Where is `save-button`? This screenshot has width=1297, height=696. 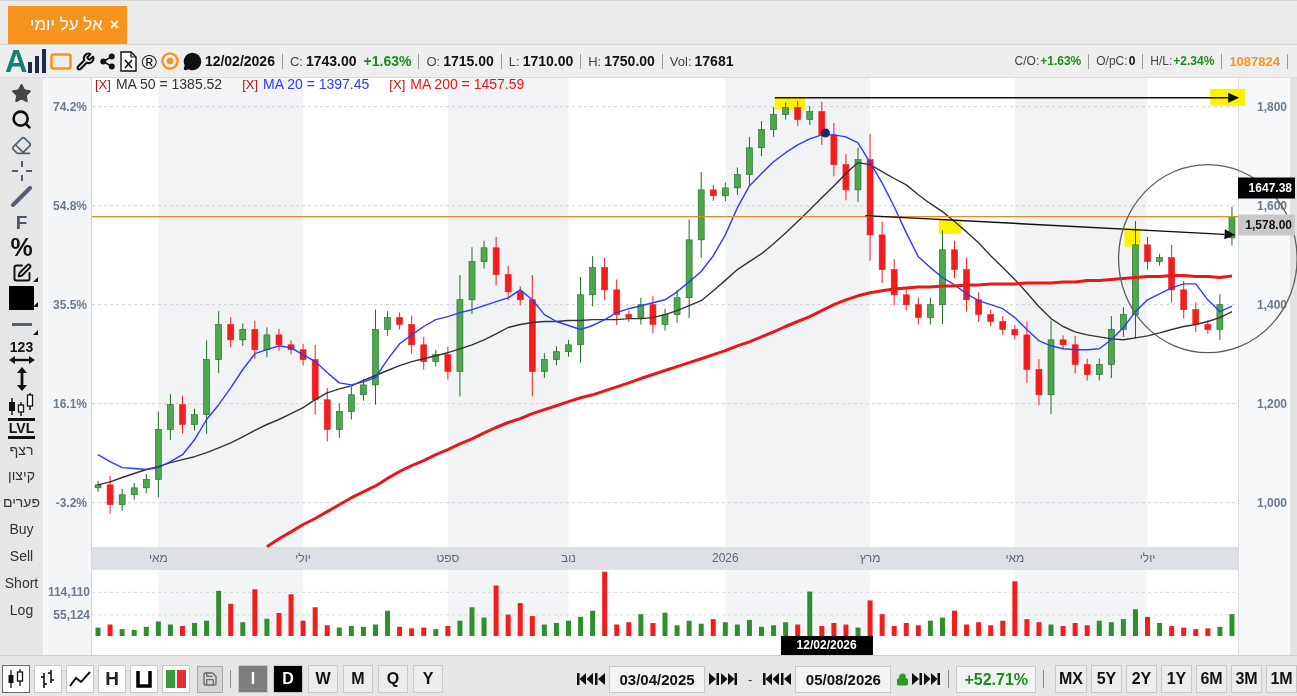
save-button is located at coordinates (210, 679).